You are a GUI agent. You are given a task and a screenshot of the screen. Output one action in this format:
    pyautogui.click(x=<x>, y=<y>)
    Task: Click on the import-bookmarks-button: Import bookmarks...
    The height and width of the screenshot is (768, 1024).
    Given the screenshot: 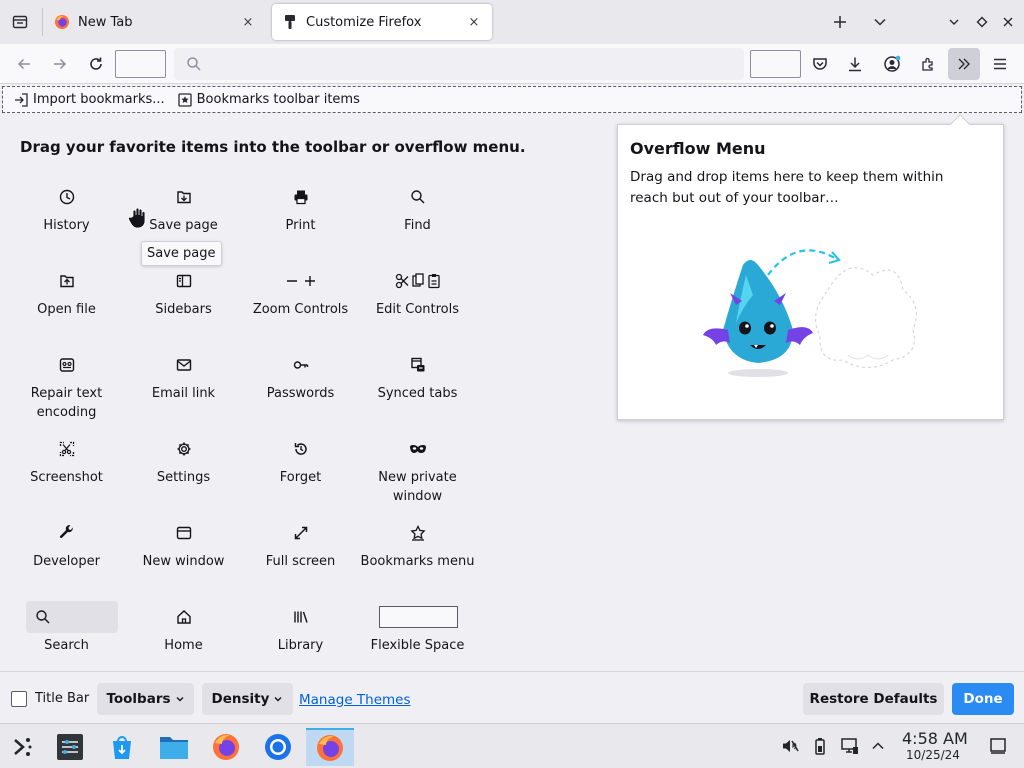 What is the action you would take?
    pyautogui.click(x=89, y=100)
    